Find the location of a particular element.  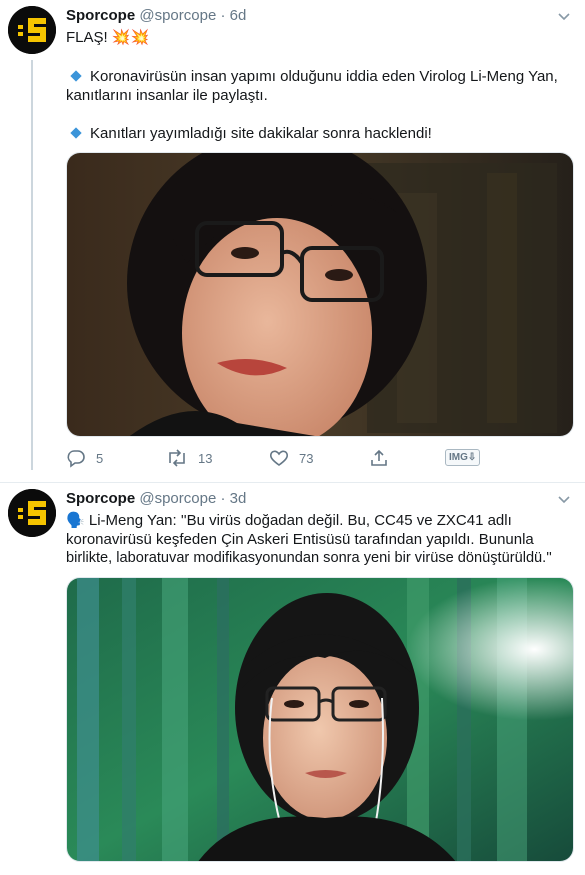

retweet-button: 13 is located at coordinates (189, 458).